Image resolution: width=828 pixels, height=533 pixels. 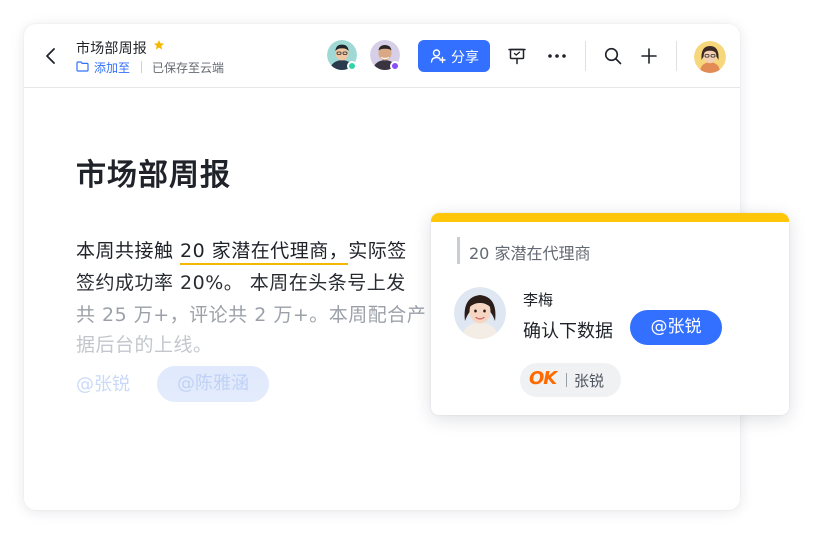 I want to click on share-user-plus-icon, so click(x=438, y=56).